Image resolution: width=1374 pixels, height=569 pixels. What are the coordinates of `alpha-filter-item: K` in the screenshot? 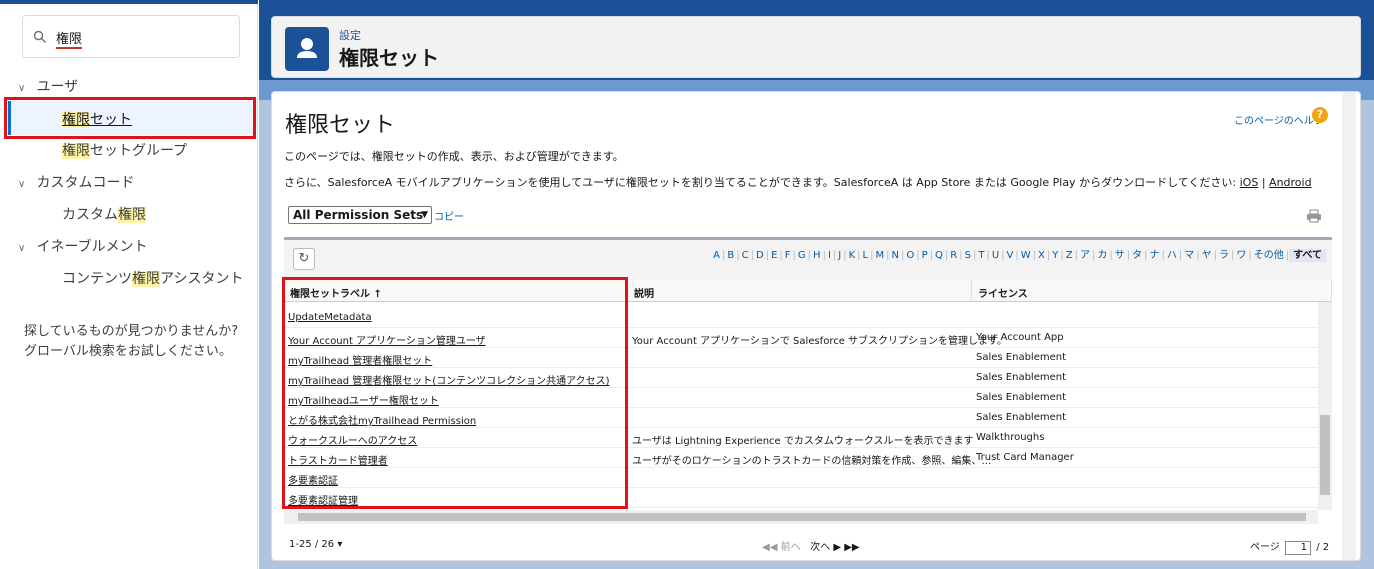 It's located at (852, 255).